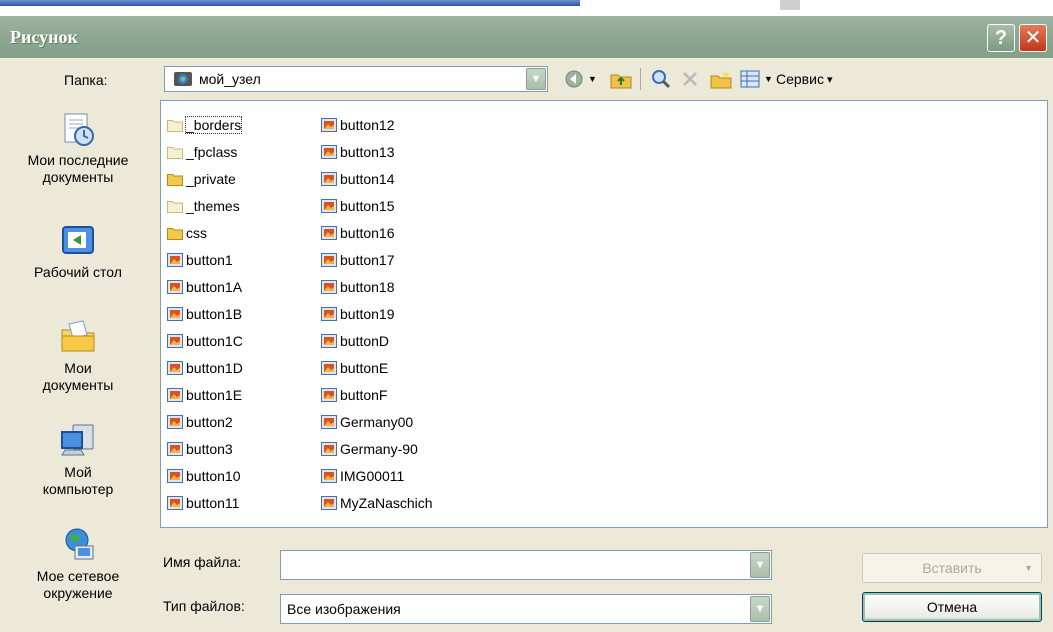  Describe the element at coordinates (1001, 38) in the screenshot. I see `help-button: ?` at that location.